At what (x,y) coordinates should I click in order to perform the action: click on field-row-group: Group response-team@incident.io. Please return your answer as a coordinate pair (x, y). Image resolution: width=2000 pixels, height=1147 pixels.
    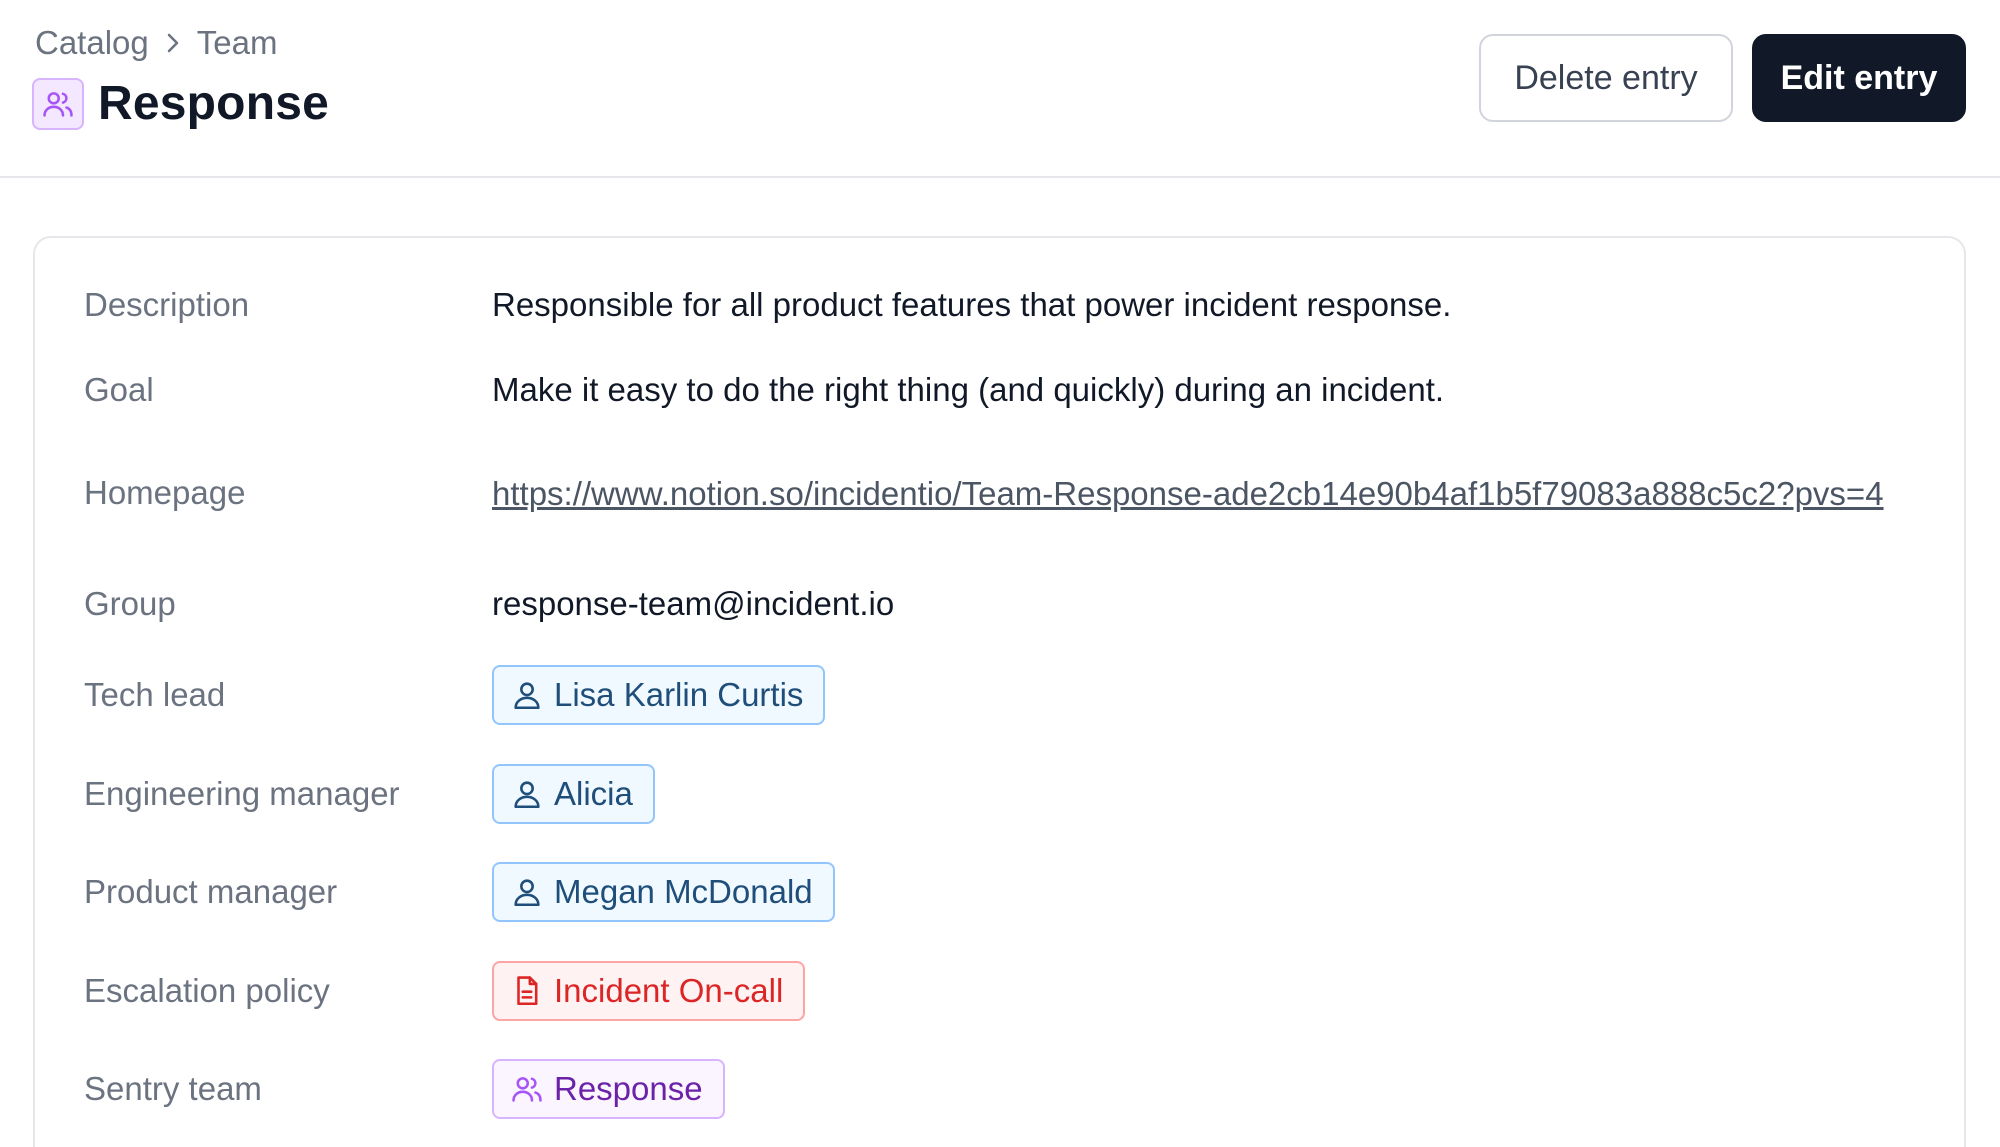
    Looking at the image, I should click on (1001, 604).